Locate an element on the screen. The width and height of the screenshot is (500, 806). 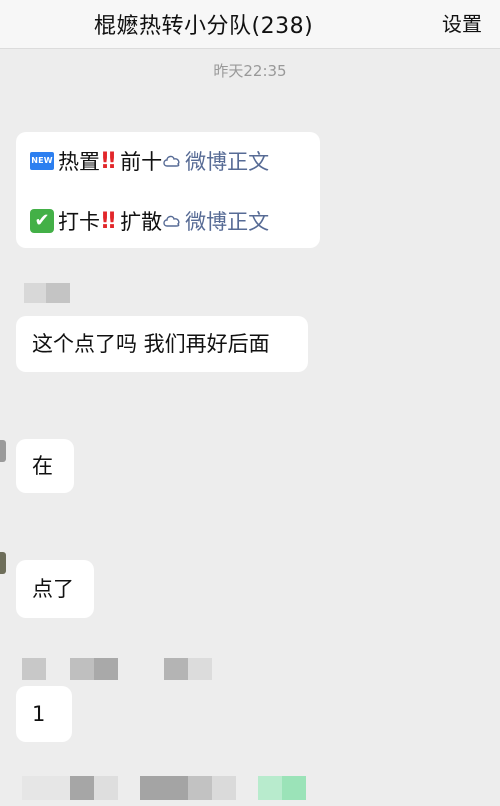
message-bubble: NEW 热置 !! 前十 微博正文 ✔ 打卡 !! 扩散 微博正文 is located at coordinates (168, 190).